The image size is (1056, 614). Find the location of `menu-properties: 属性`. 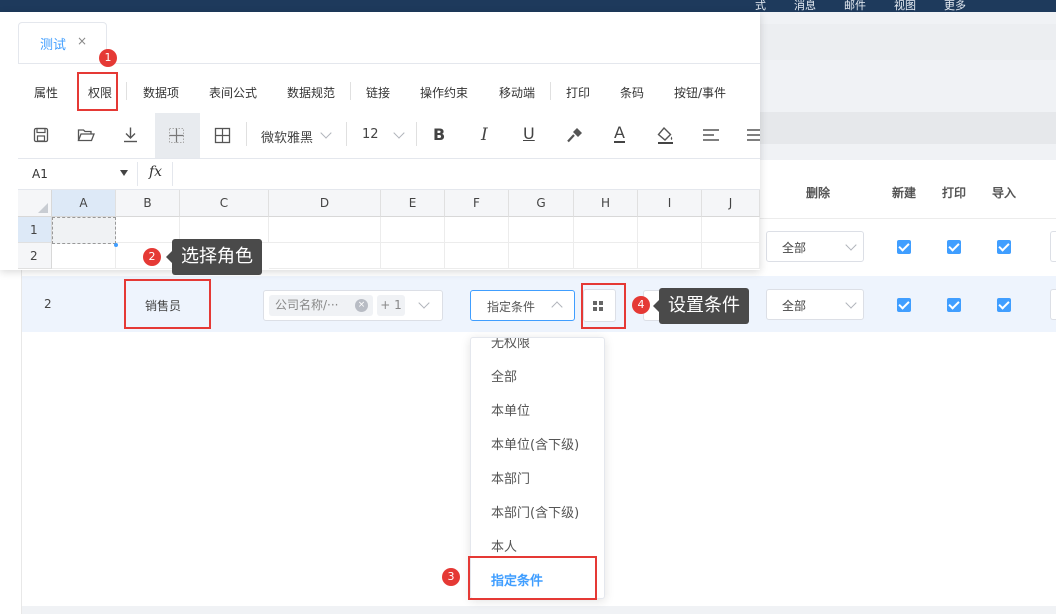

menu-properties: 属性 is located at coordinates (46, 92).